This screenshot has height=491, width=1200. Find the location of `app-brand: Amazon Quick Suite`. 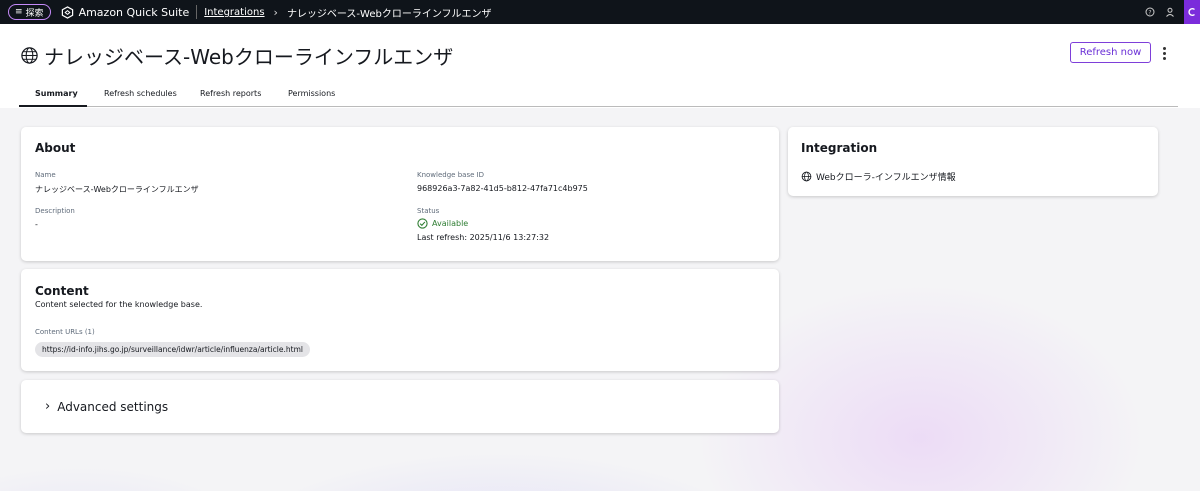

app-brand: Amazon Quick Suite is located at coordinates (125, 12).